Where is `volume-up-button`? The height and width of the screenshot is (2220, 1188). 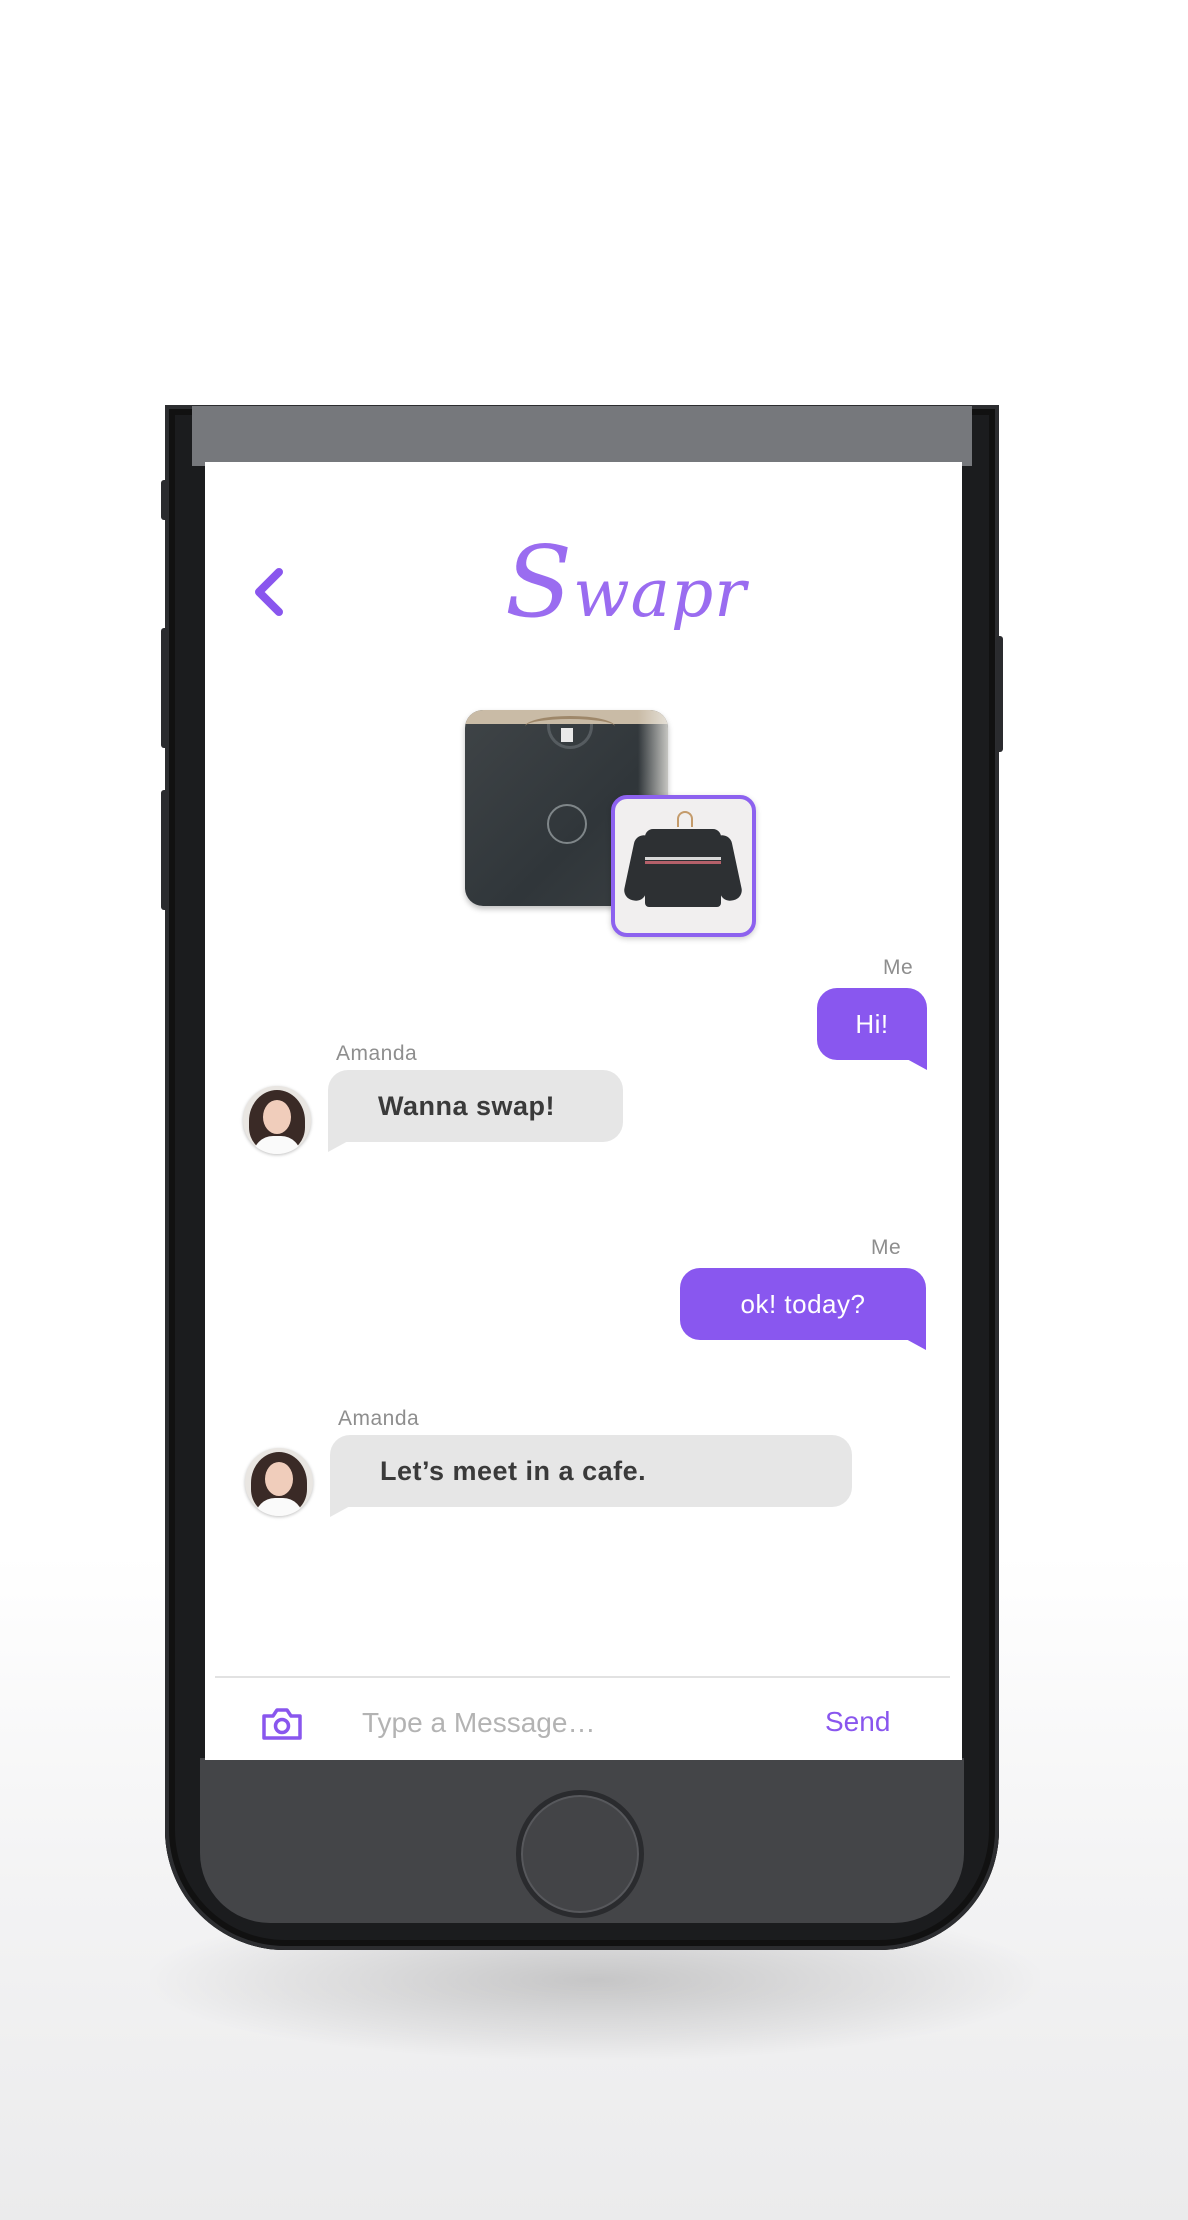 volume-up-button is located at coordinates (164, 688).